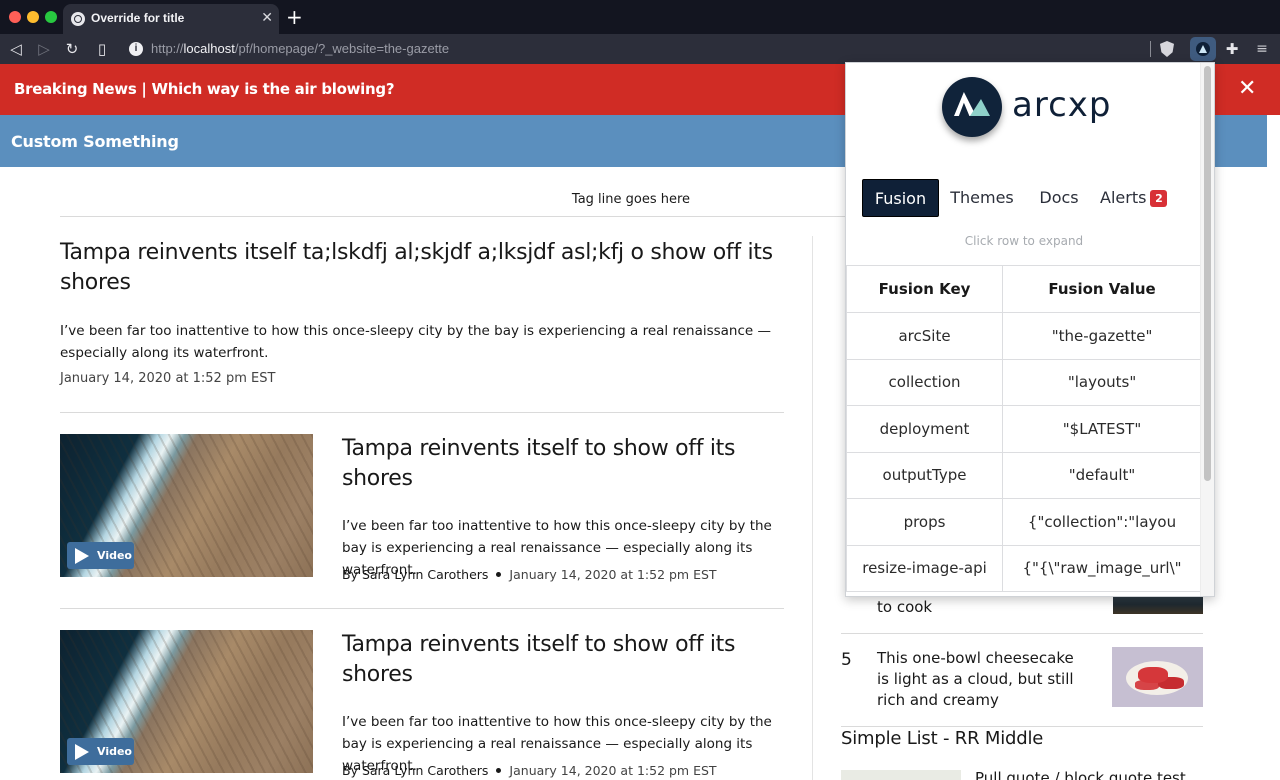  Describe the element at coordinates (904, 607) in the screenshot. I see `rr-item-title: to cook` at that location.